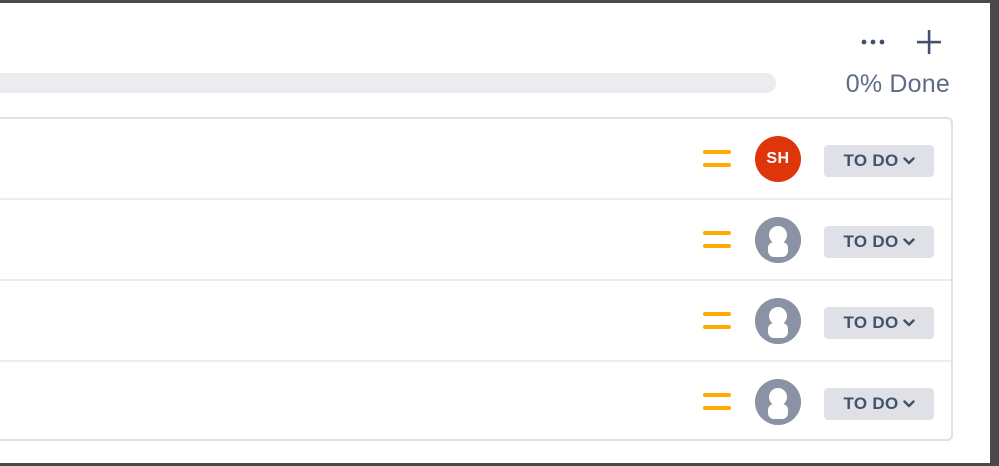  I want to click on more-actions-button, so click(873, 42).